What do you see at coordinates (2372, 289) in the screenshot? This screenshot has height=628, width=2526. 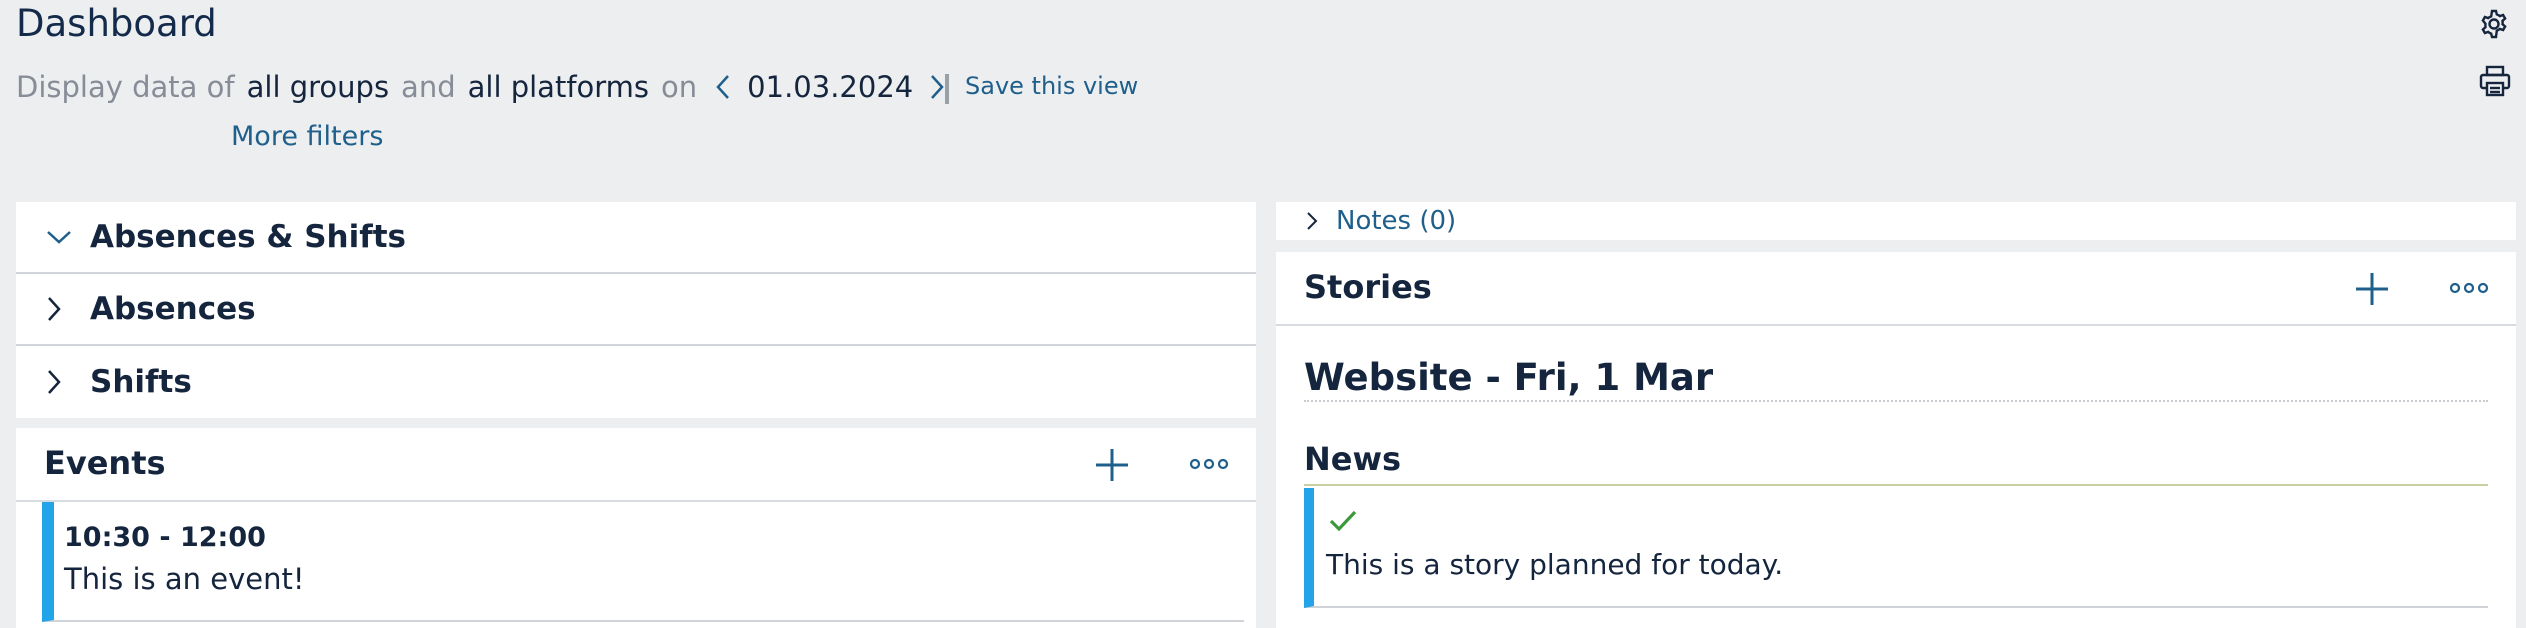 I see `add-story-icon` at bounding box center [2372, 289].